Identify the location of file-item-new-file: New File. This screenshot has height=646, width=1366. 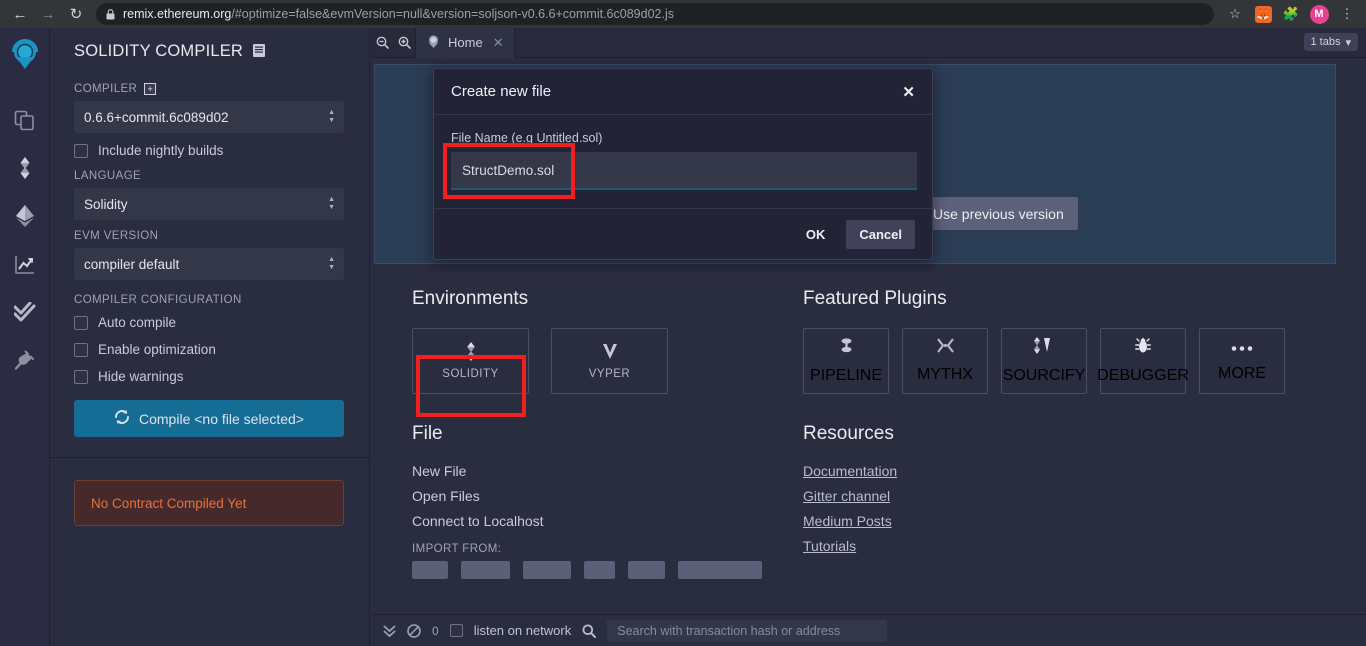
(587, 471).